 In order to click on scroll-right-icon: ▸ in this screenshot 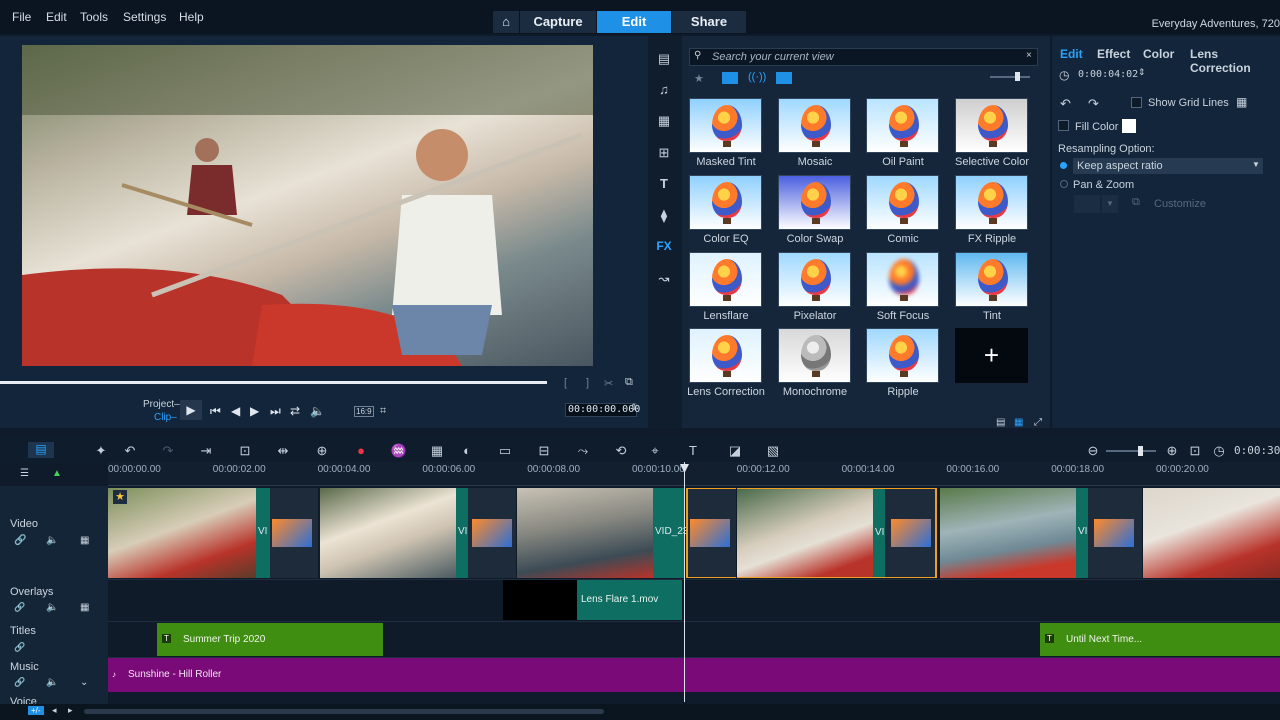, I will do `click(70, 710)`.